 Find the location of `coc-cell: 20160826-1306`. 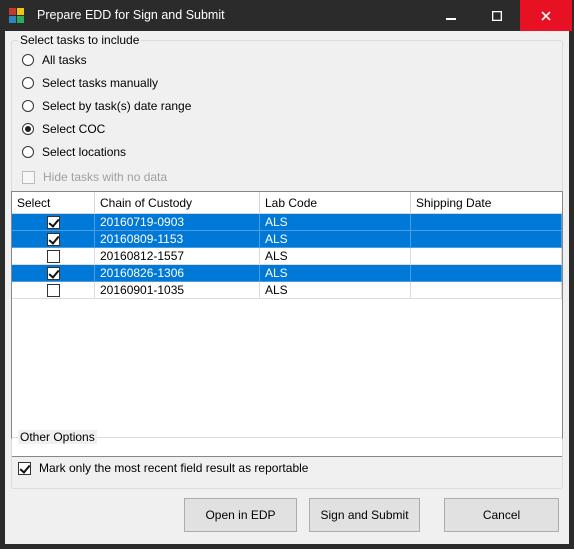

coc-cell: 20160826-1306 is located at coordinates (177, 273).